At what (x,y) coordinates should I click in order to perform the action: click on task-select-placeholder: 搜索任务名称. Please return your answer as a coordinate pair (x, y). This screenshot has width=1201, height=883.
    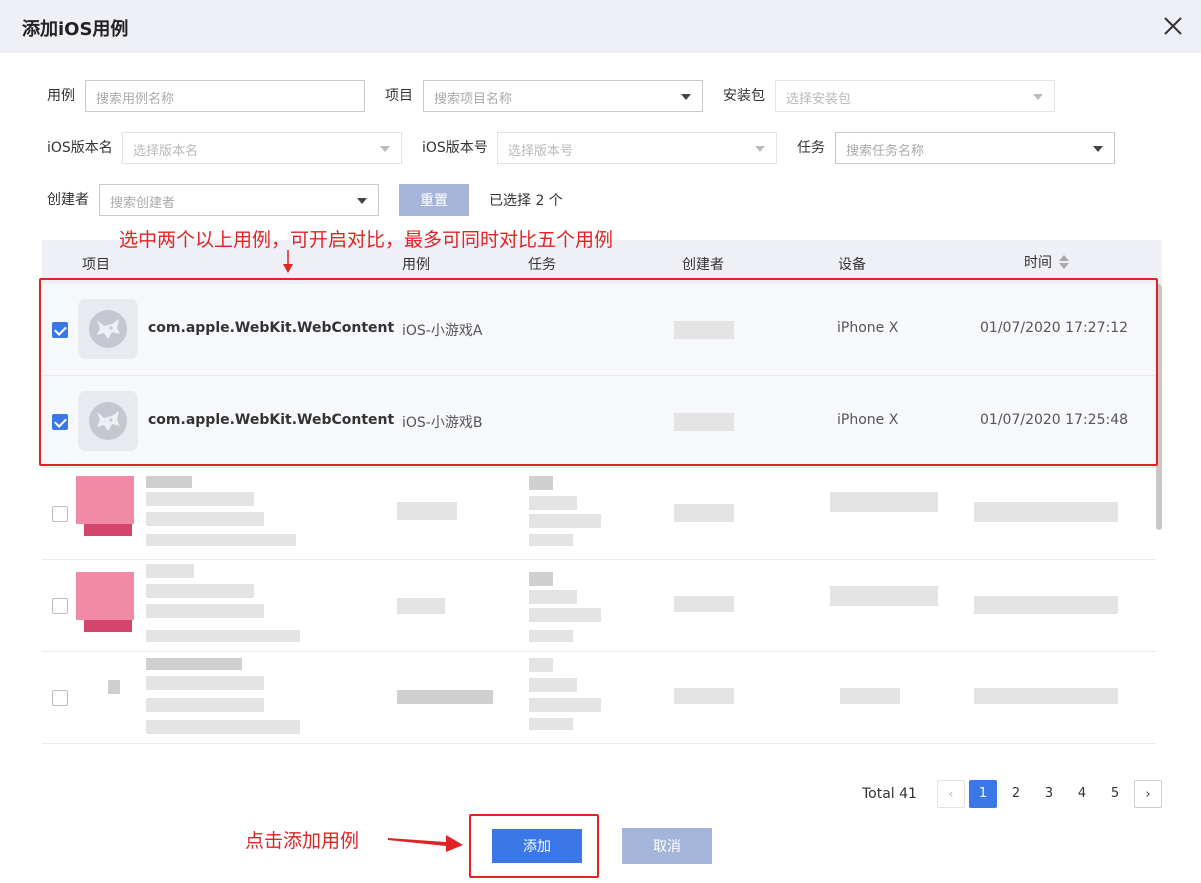
    Looking at the image, I should click on (885, 151).